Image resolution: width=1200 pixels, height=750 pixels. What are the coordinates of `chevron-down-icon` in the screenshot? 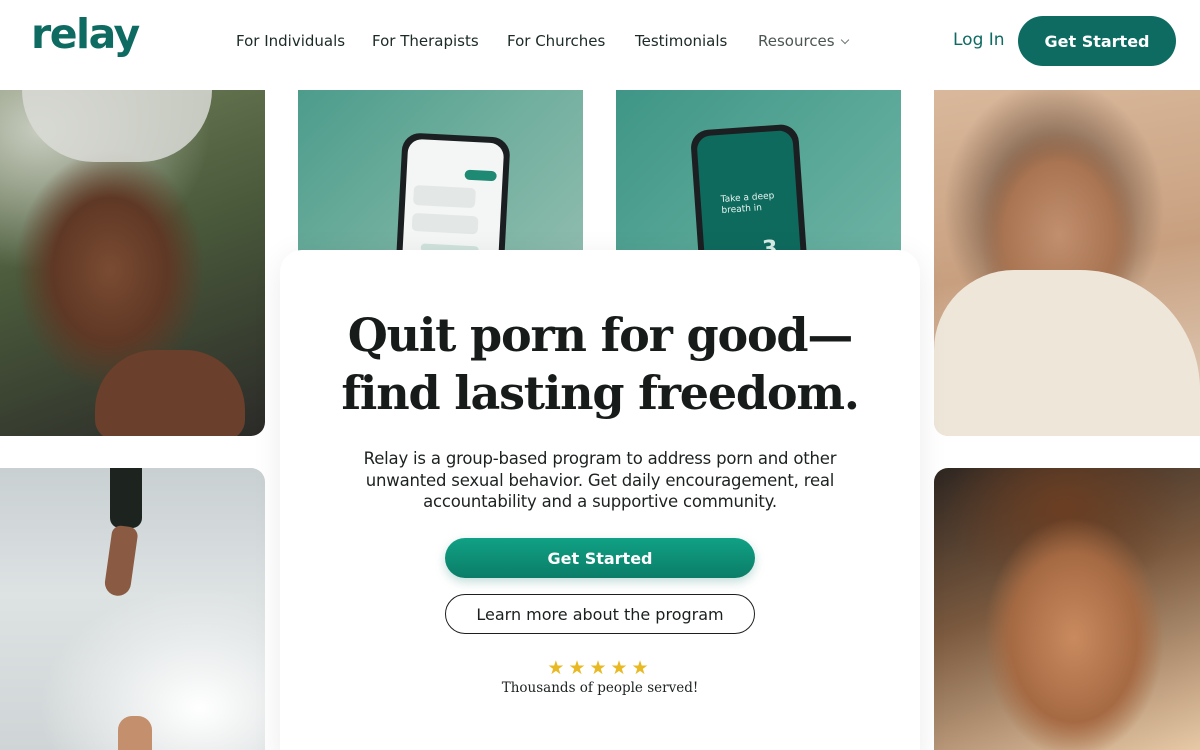 It's located at (844, 40).